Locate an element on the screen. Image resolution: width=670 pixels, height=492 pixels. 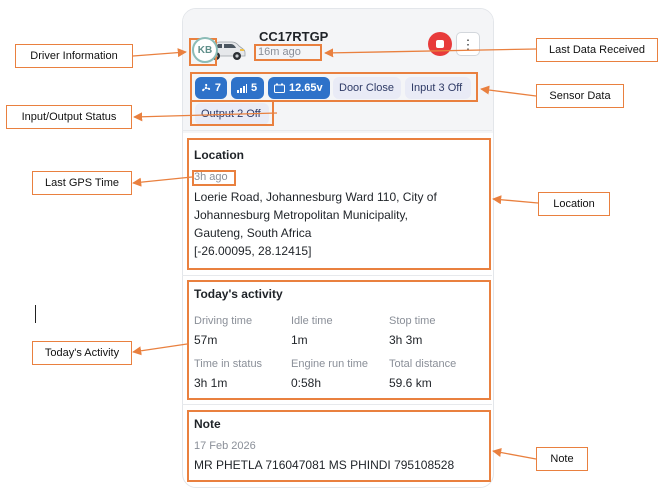
annotation-note: Note is located at coordinates (562, 459).